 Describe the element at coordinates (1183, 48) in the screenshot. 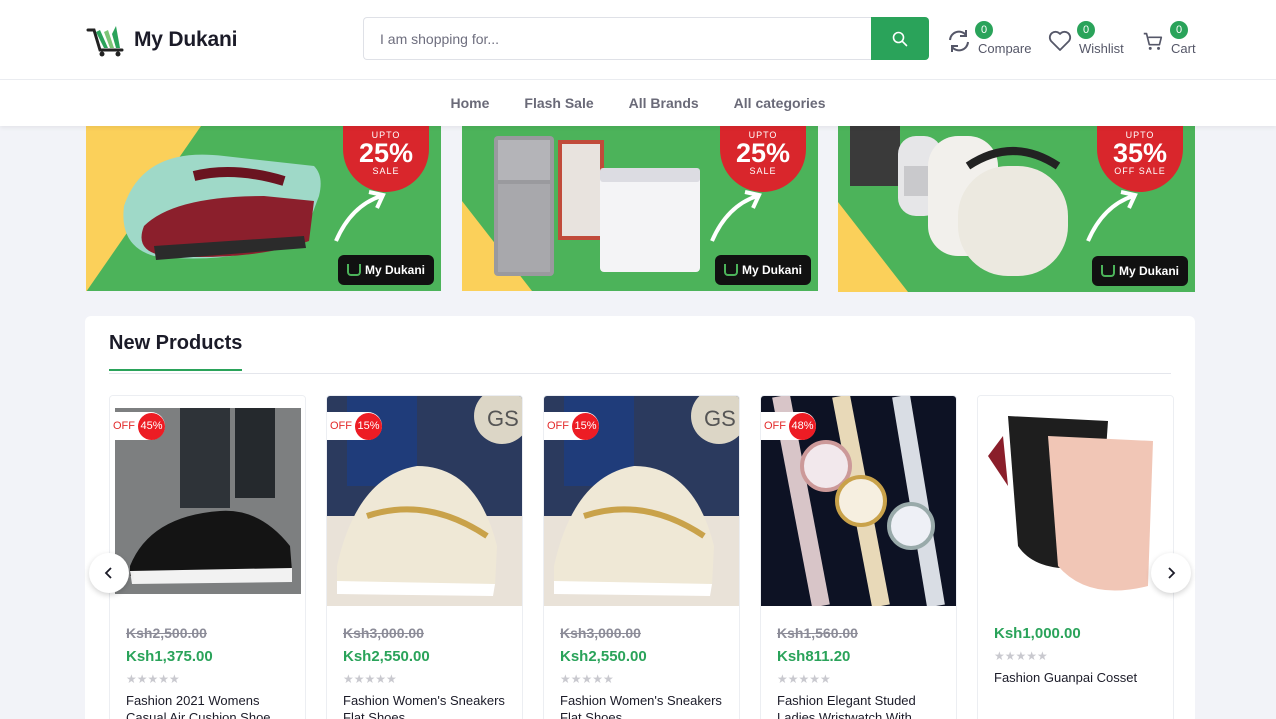

I see `cart-label: Cart` at that location.